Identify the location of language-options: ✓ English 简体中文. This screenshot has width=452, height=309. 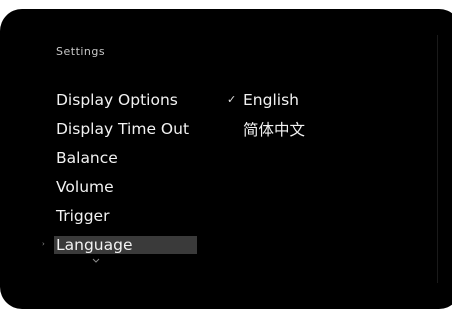
(266, 114).